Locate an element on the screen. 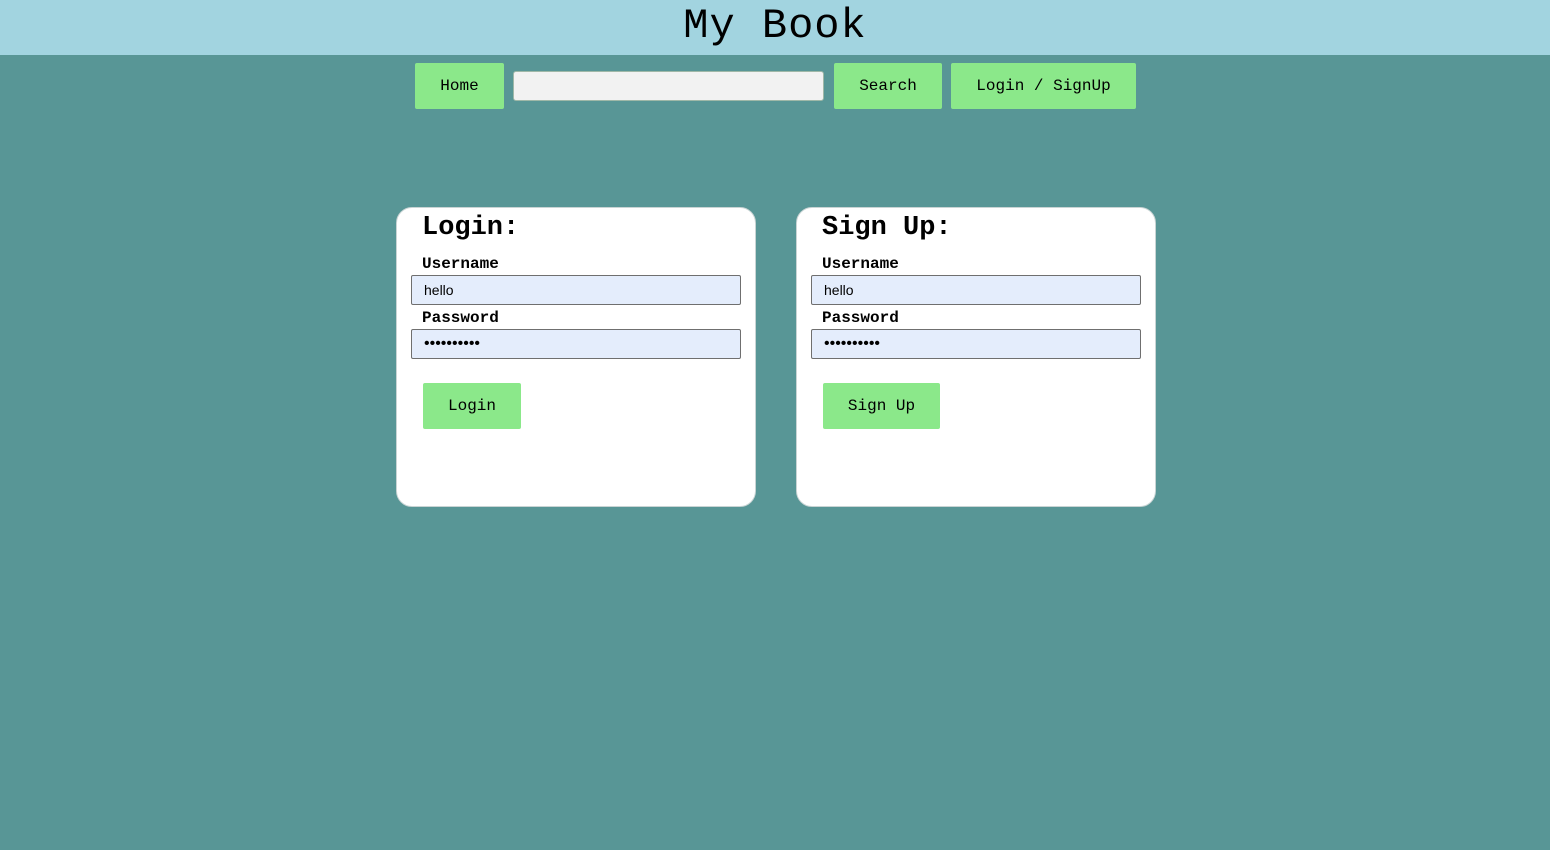 Image resolution: width=1550 pixels, height=850 pixels. login-username-label: Username is located at coordinates (460, 264).